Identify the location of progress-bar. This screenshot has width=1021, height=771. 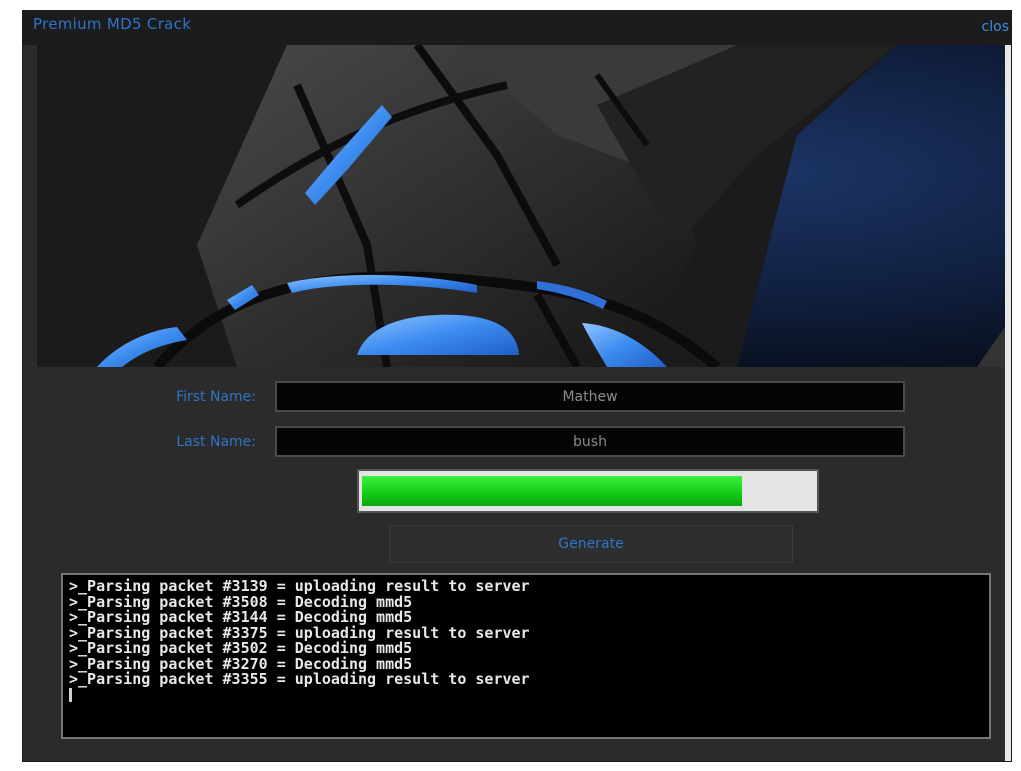
(588, 491).